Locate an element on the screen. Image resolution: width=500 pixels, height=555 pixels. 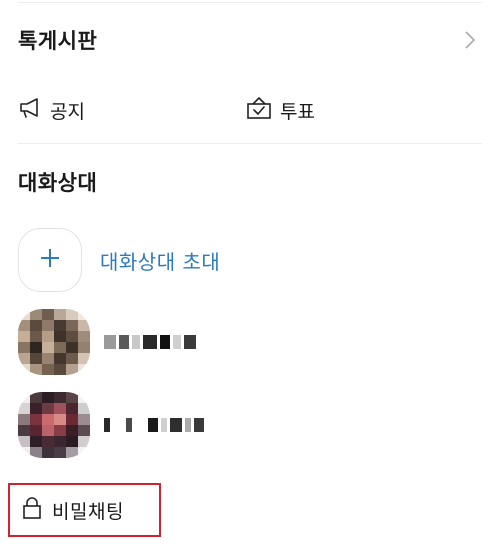
plus-icon is located at coordinates (50, 260).